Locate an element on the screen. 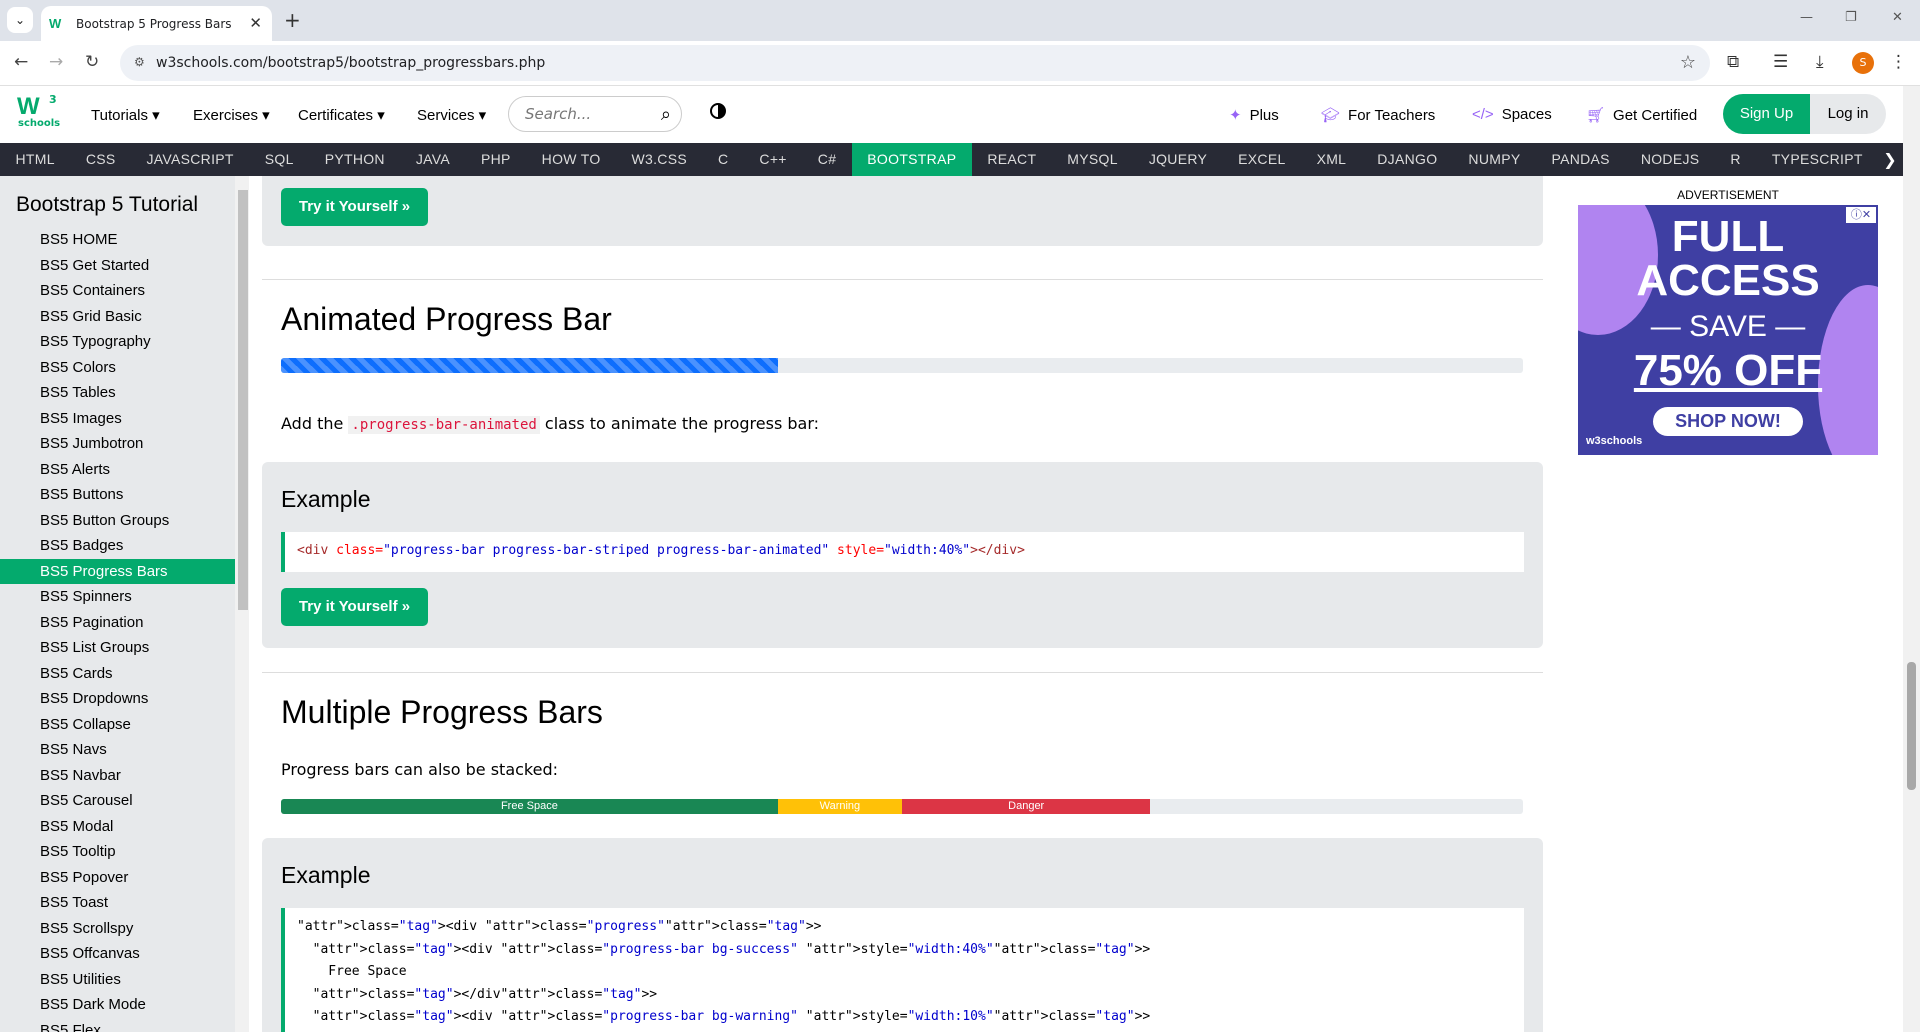  back-icon: ← is located at coordinates (21, 62).